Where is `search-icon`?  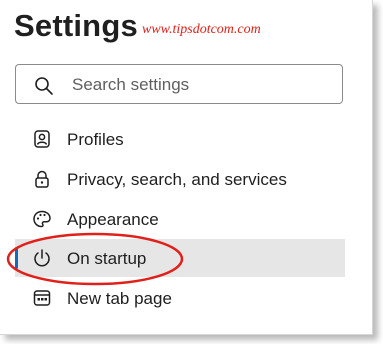
search-icon is located at coordinates (44, 86).